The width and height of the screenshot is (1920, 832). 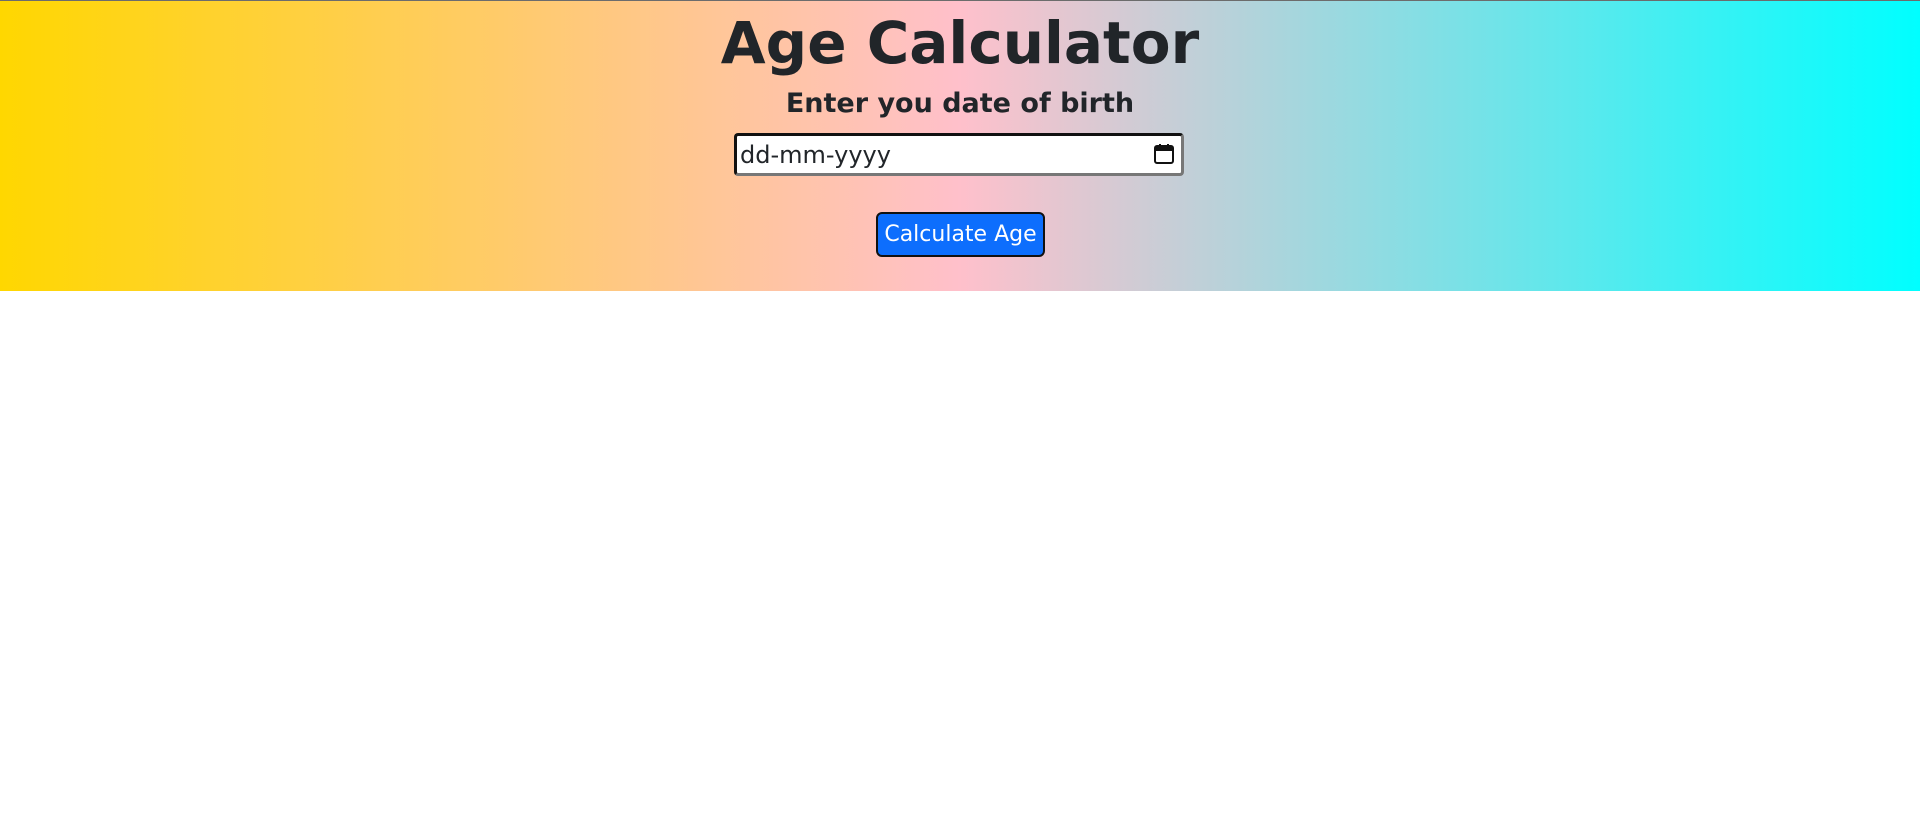 I want to click on page-title: Age Calculator, so click(x=960, y=43).